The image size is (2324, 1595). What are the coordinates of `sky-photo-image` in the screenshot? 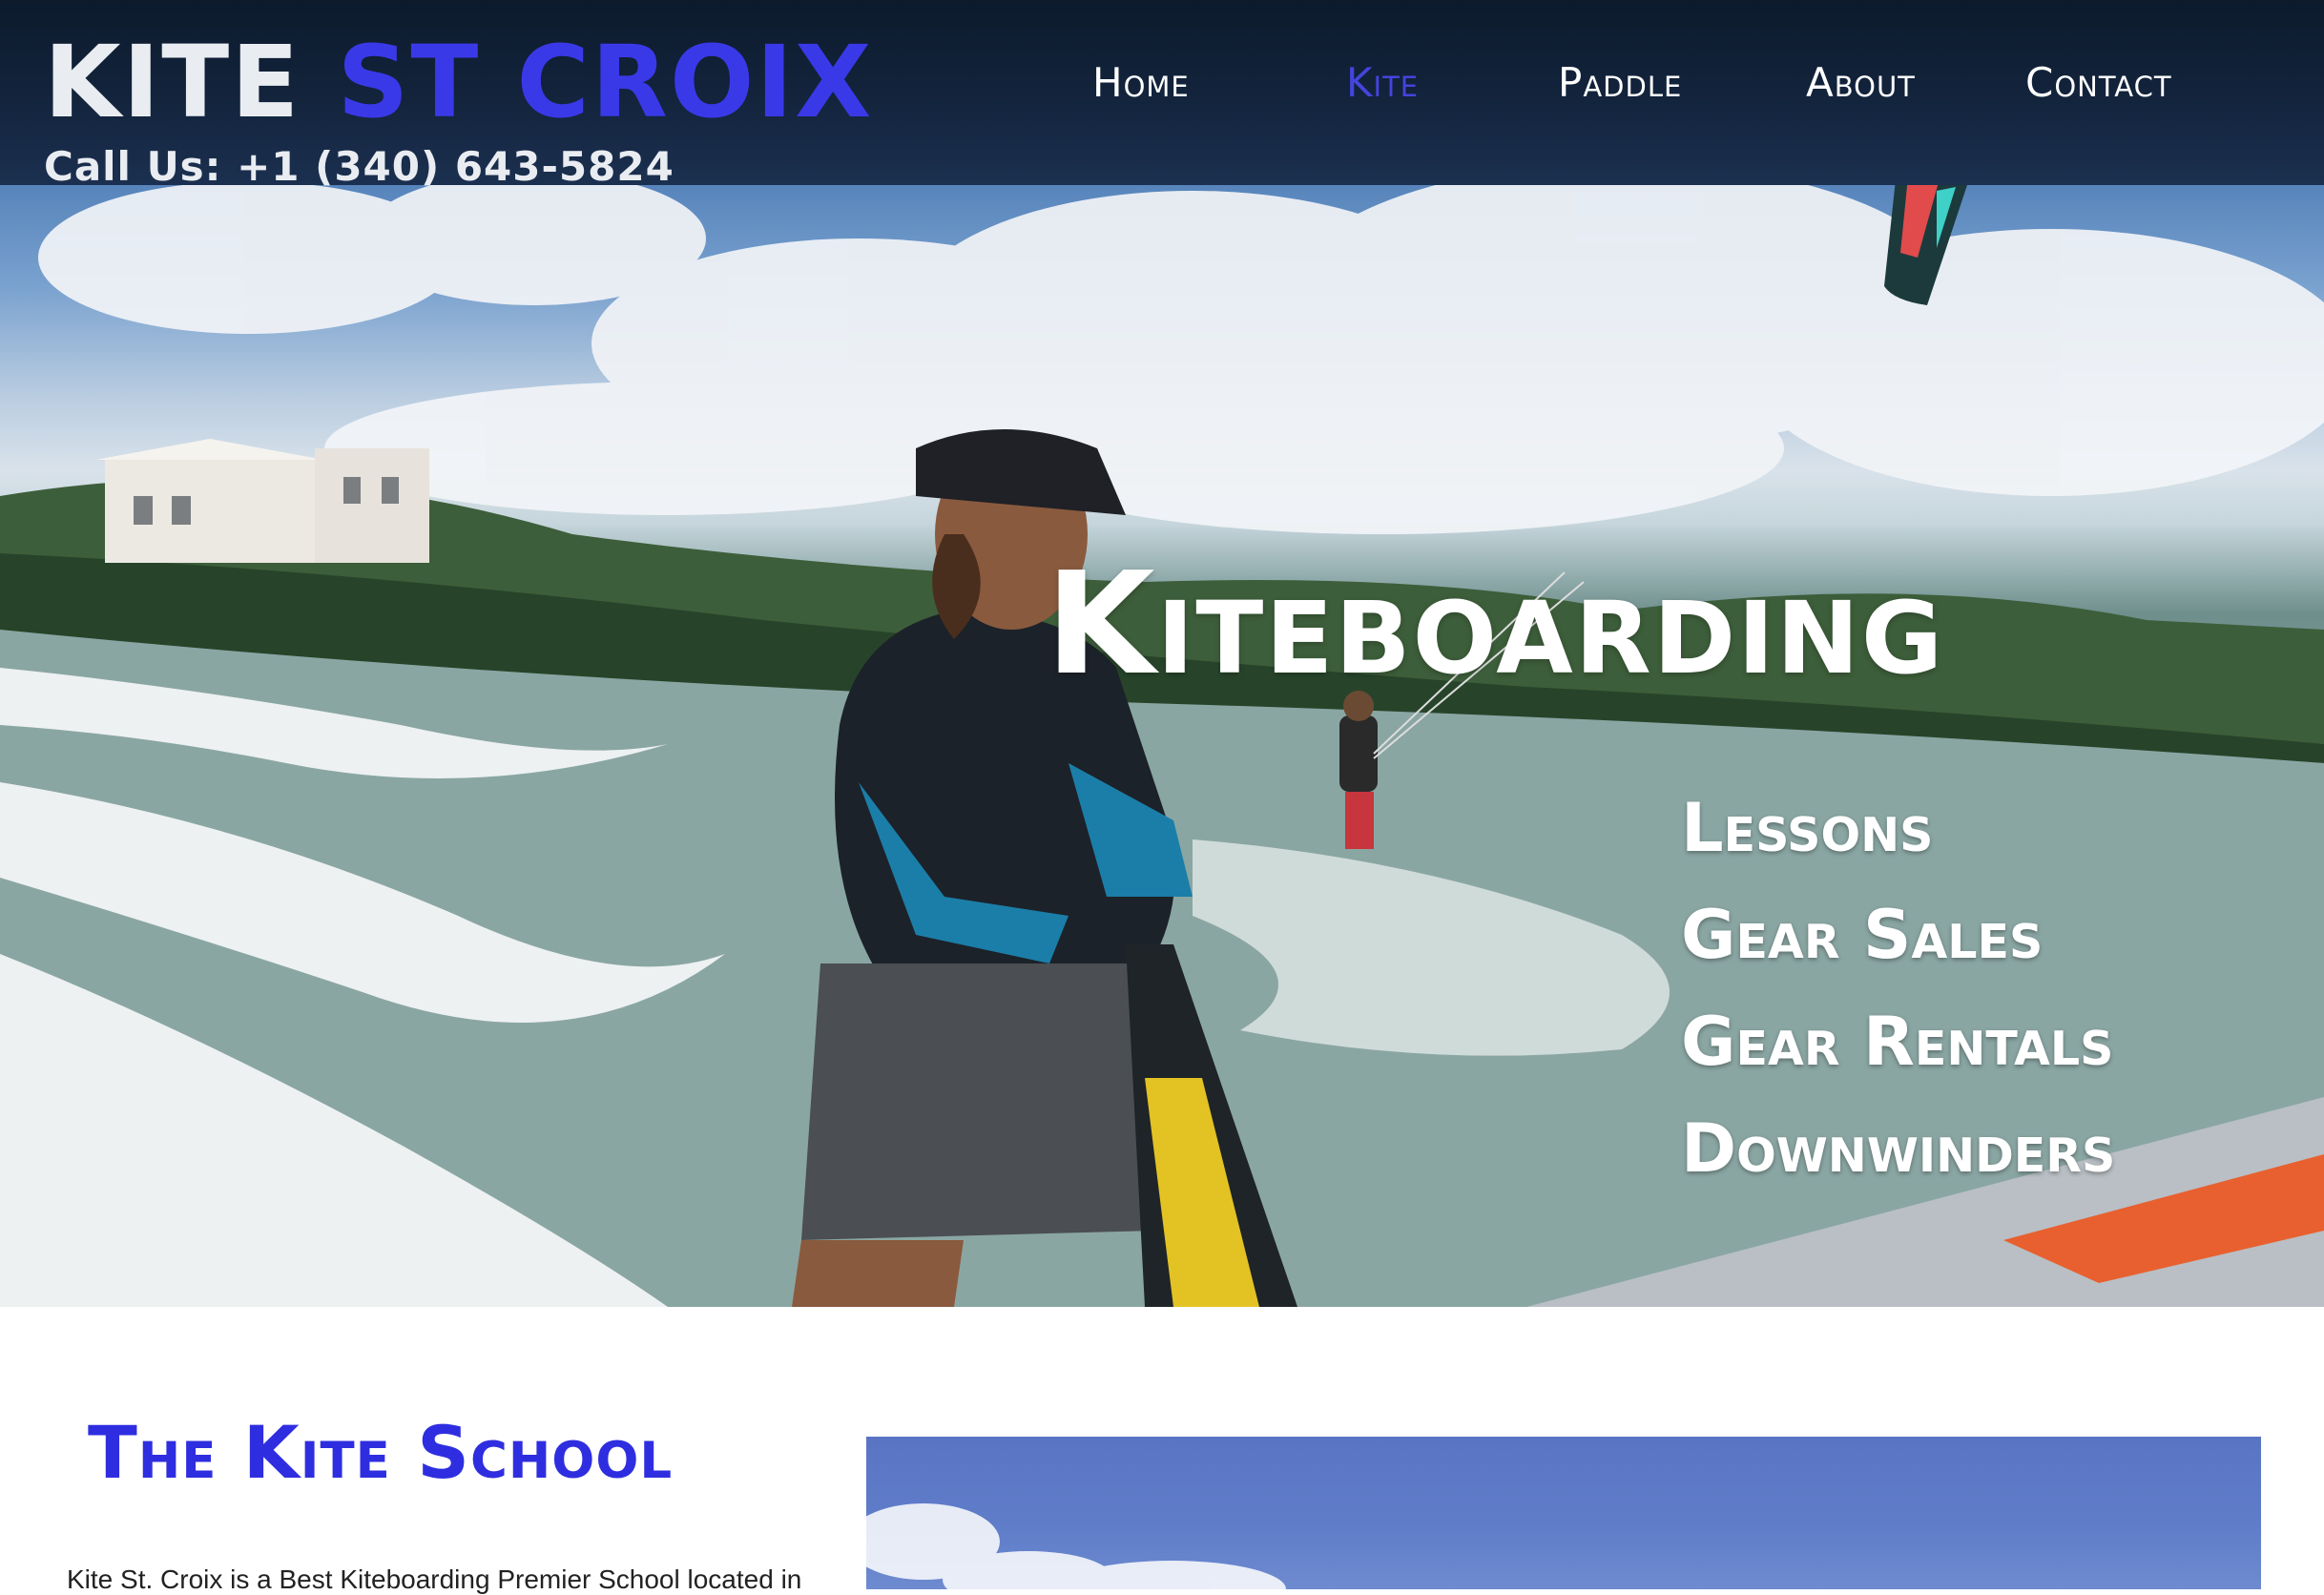 It's located at (1076, 1546).